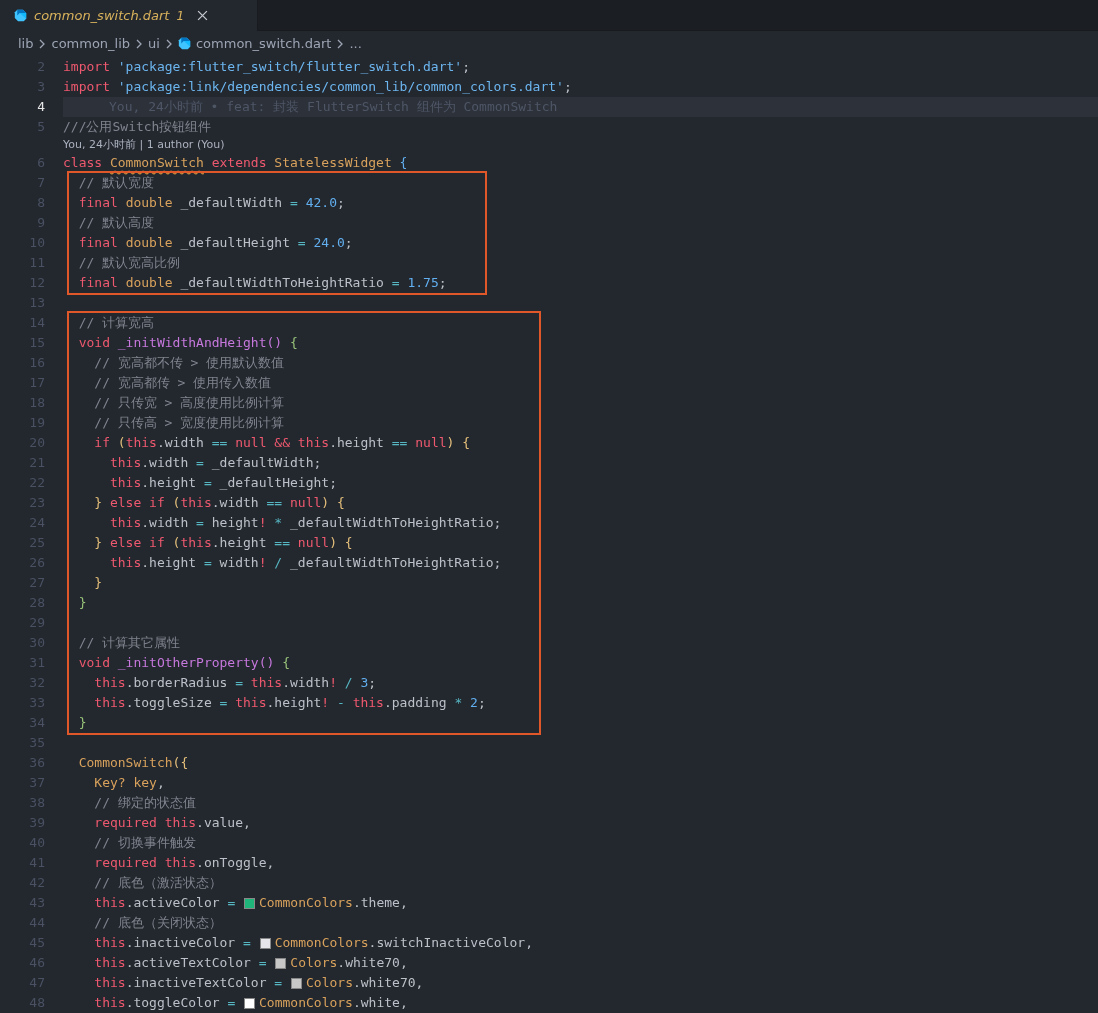 The height and width of the screenshot is (1013, 1098). What do you see at coordinates (289, 703) in the screenshot?
I see `code-text: this.toggleSize = this.height! - this.padding * 2;` at bounding box center [289, 703].